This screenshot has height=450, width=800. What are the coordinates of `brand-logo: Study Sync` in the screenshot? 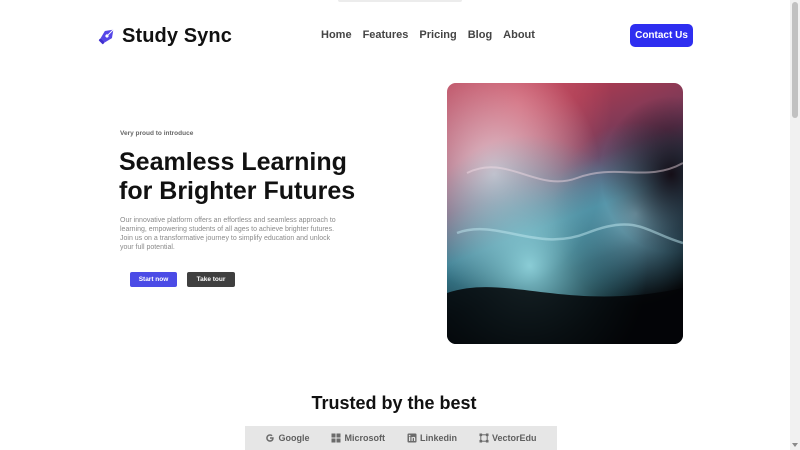 It's located at (164, 36).